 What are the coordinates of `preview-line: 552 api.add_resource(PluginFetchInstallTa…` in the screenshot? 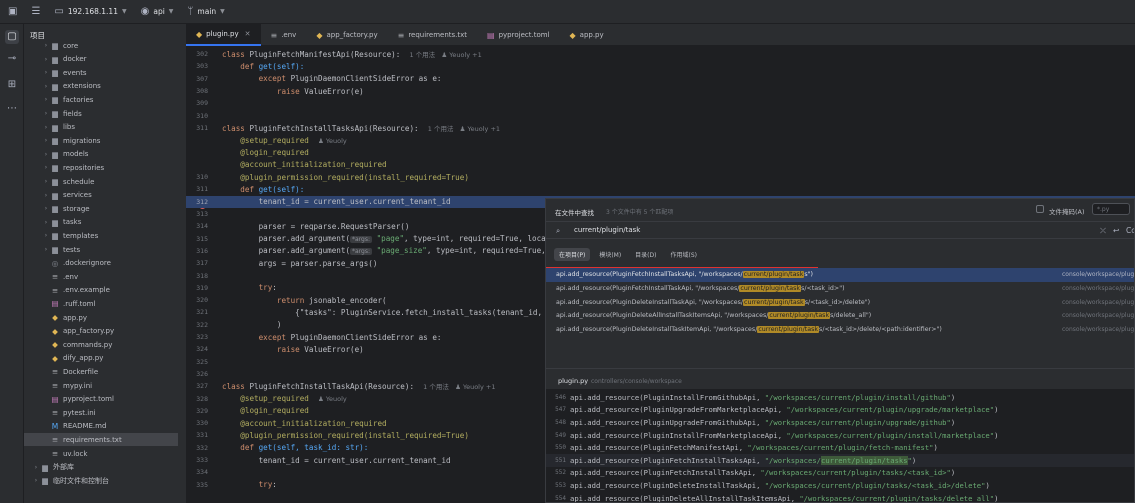 It's located at (840, 473).